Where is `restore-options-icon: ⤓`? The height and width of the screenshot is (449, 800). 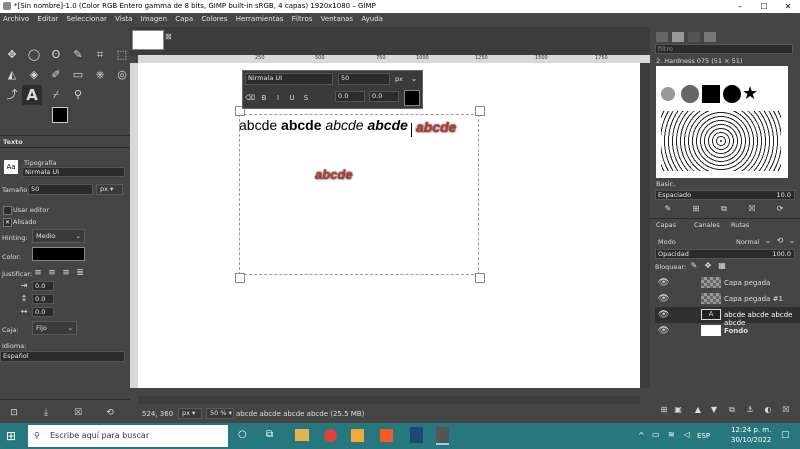 restore-options-icon: ⤓ is located at coordinates (46, 413).